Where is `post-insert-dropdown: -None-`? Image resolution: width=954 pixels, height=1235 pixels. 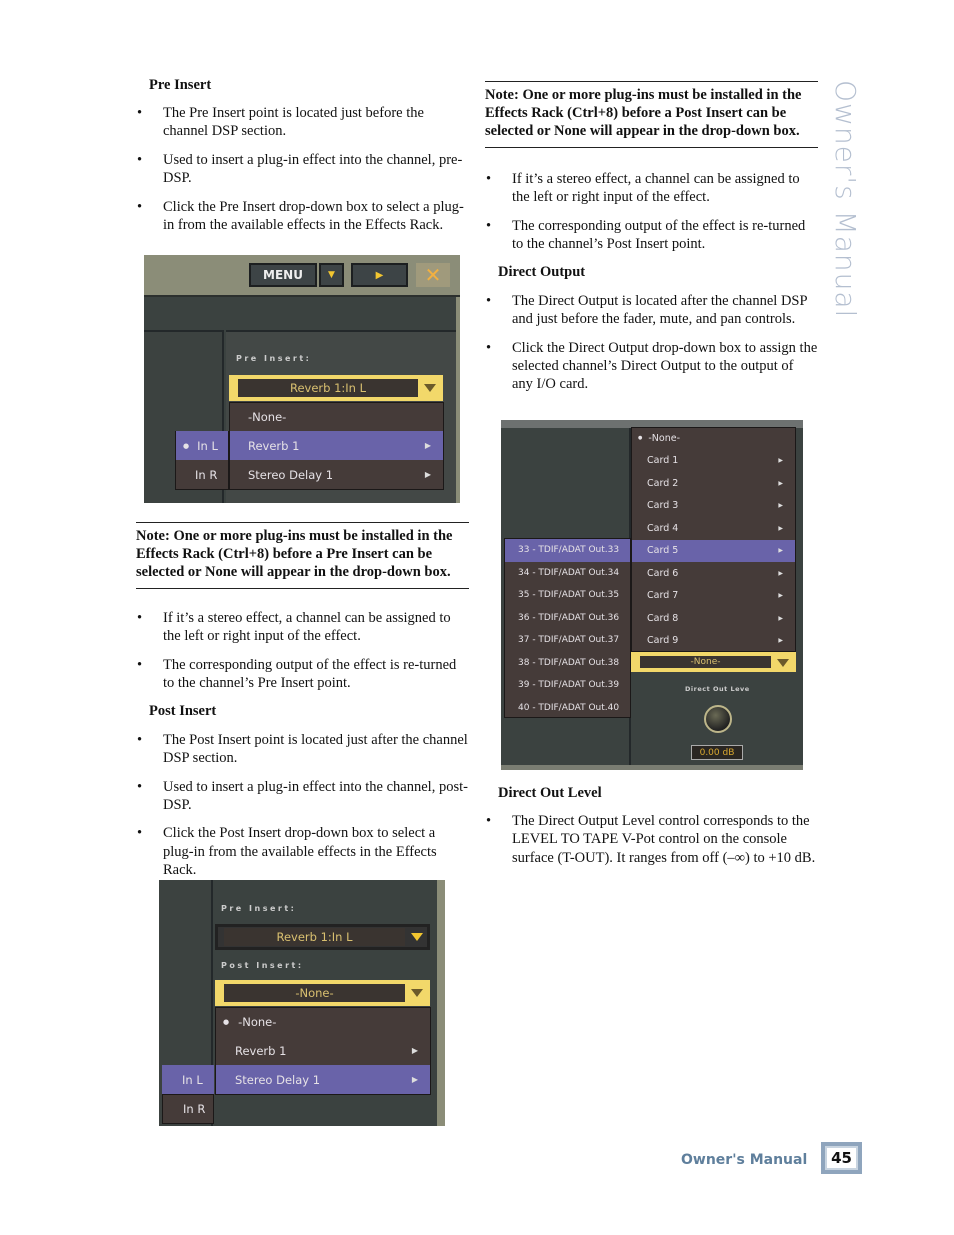 post-insert-dropdown: -None- is located at coordinates (322, 993).